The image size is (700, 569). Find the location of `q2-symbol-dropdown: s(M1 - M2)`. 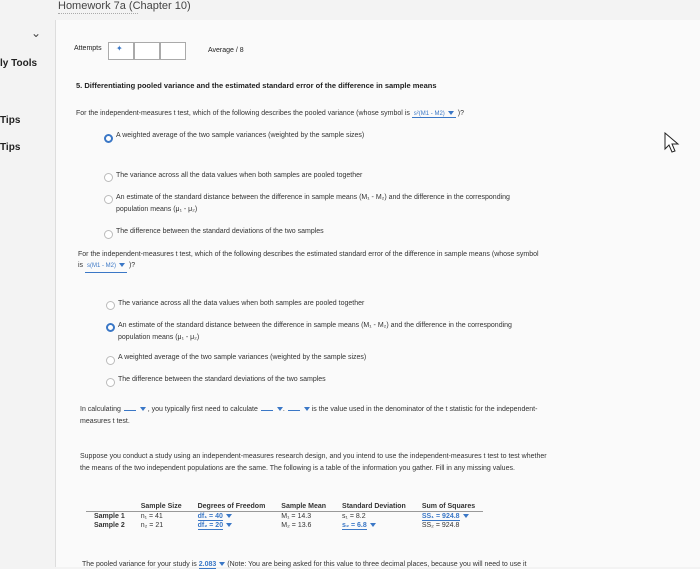

q2-symbol-dropdown: s(M1 - M2) is located at coordinates (106, 267).